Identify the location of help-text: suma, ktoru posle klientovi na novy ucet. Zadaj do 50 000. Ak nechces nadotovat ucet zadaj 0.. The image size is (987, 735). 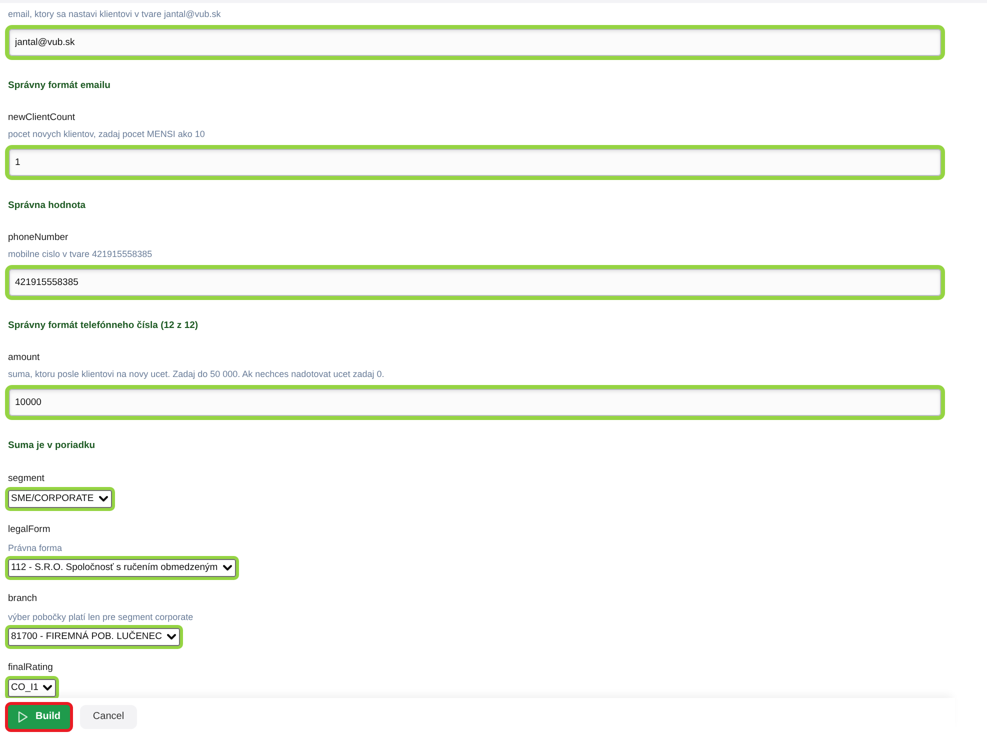
(196, 374).